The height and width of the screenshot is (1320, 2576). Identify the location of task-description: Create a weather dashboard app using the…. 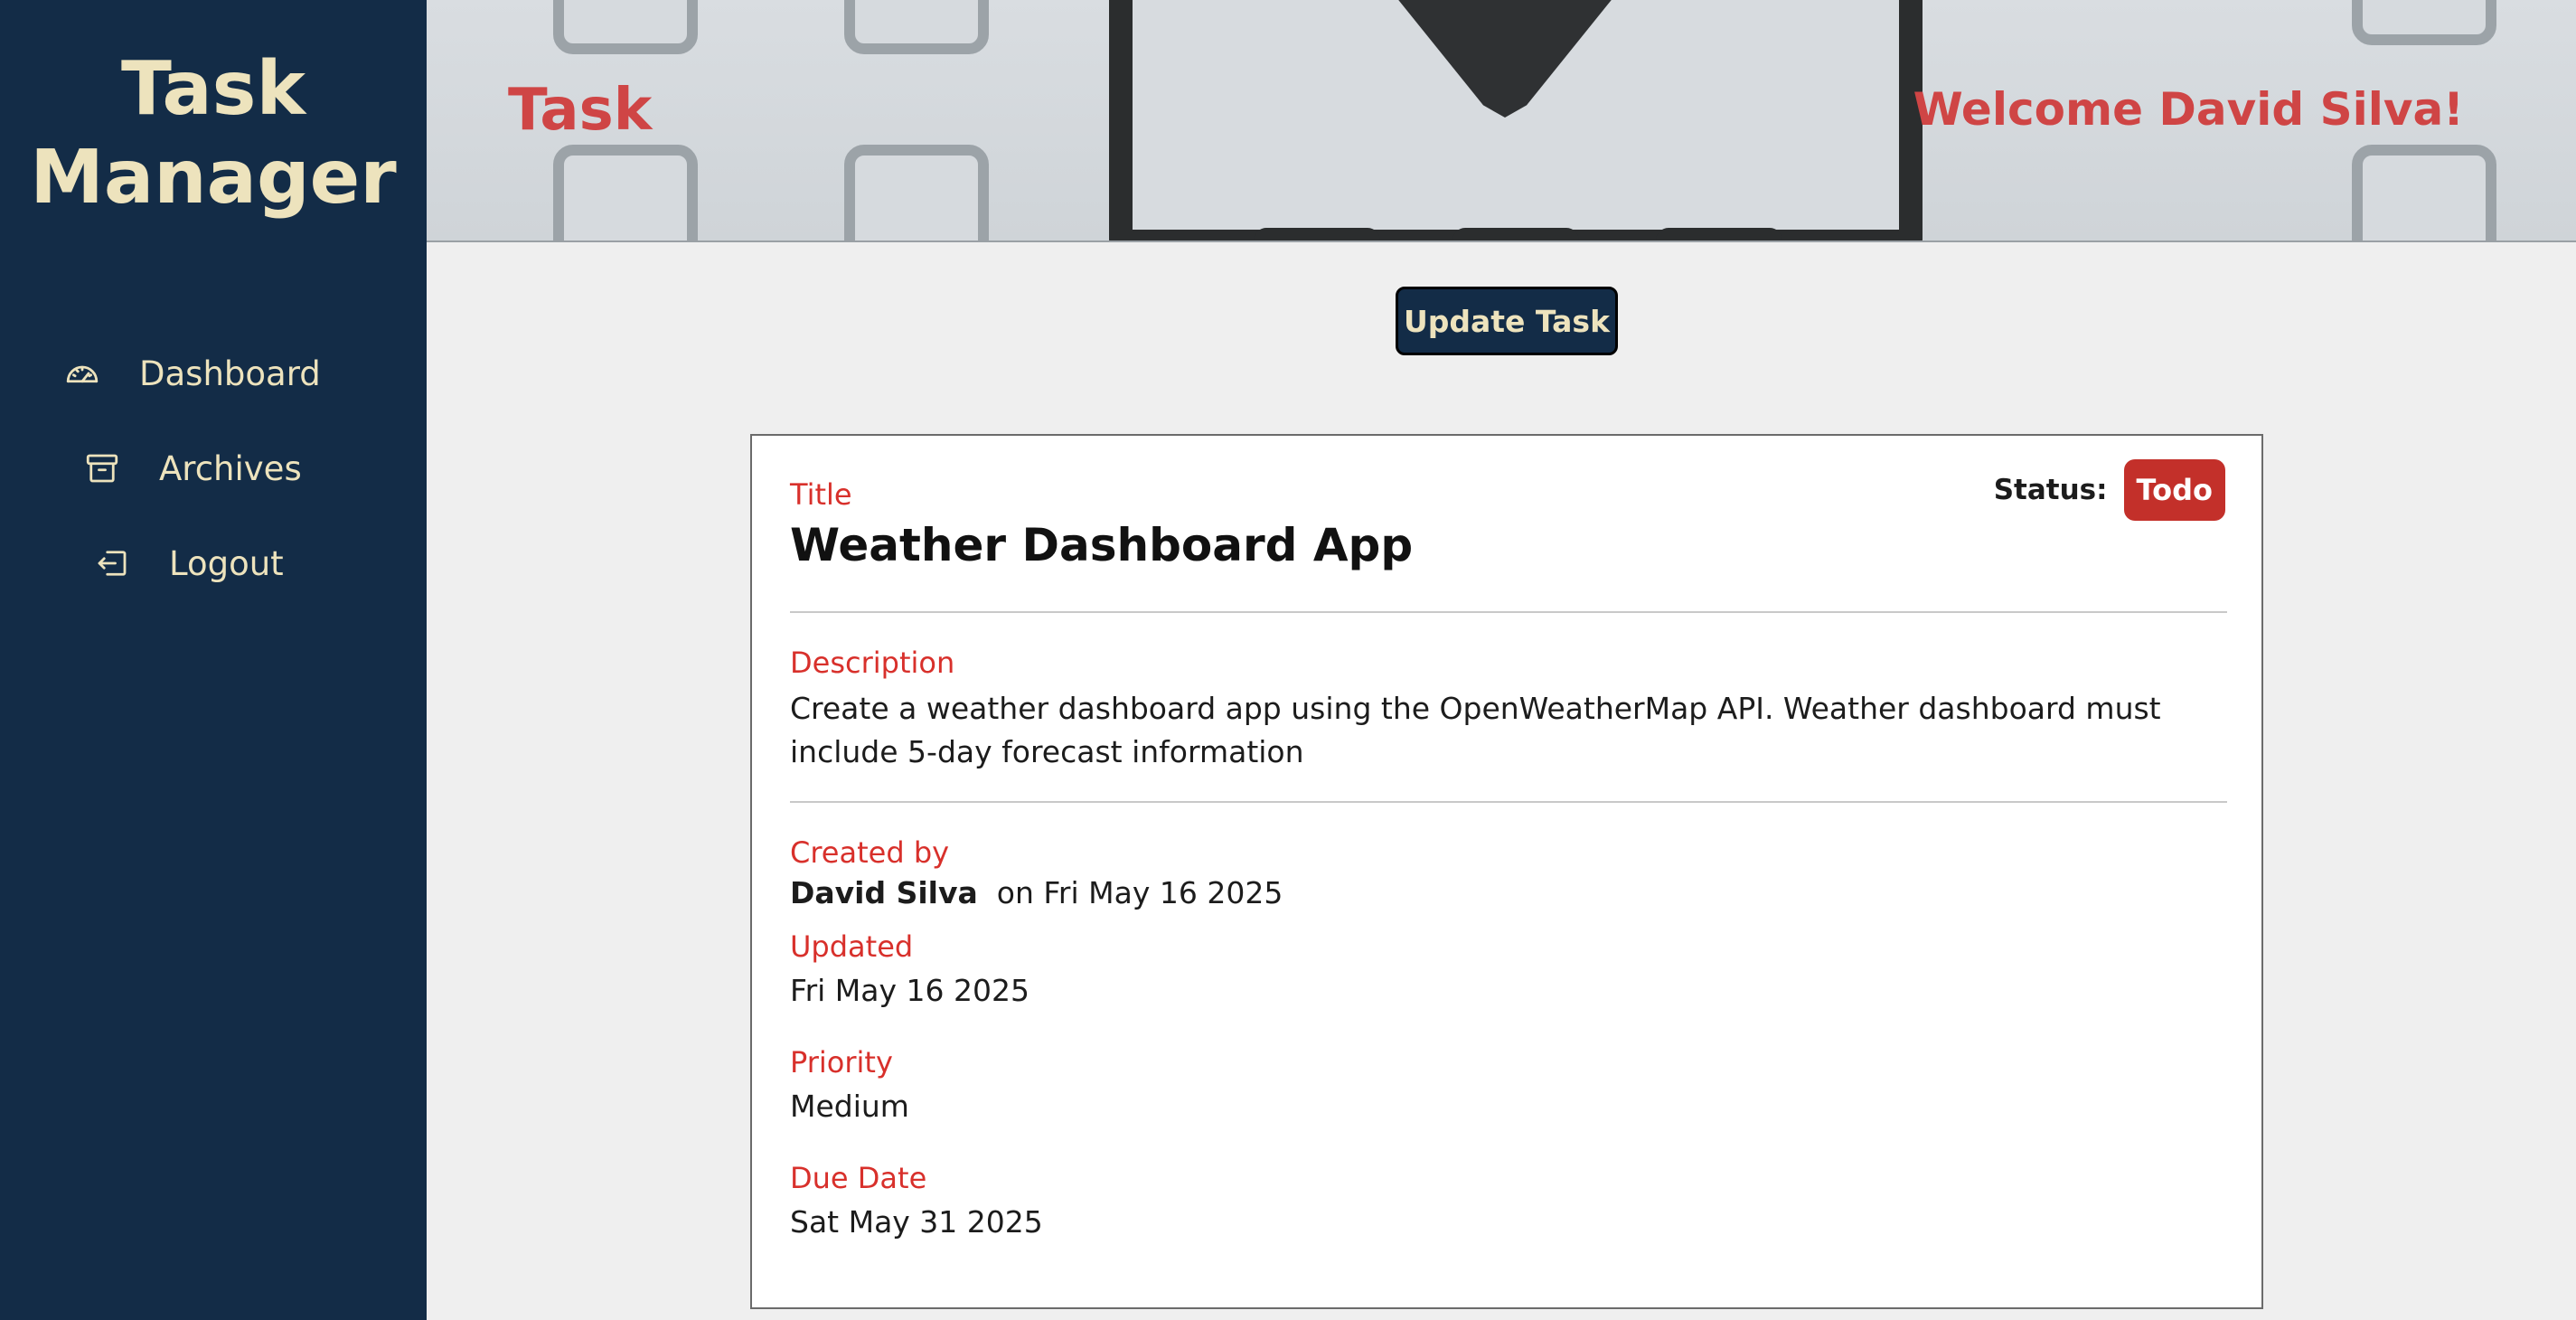
(1476, 730).